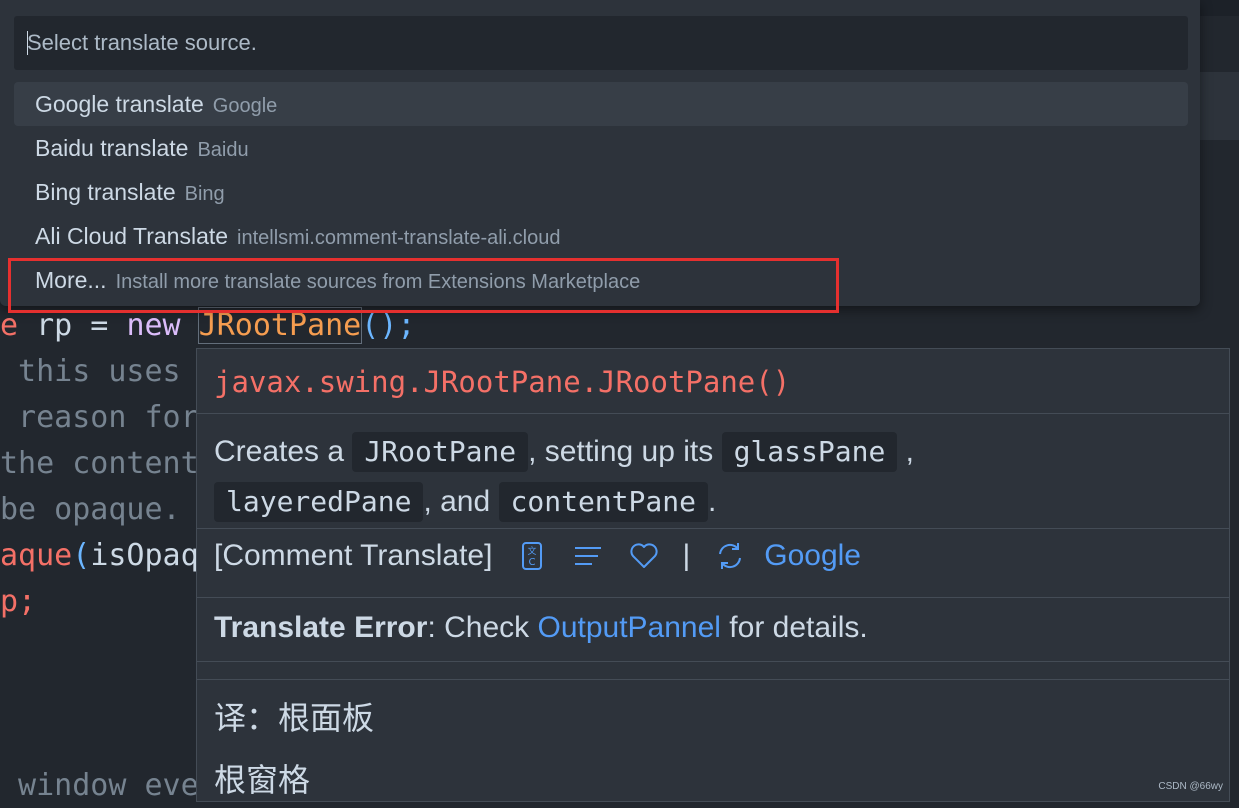 The height and width of the screenshot is (808, 1239). What do you see at coordinates (388, 325) in the screenshot?
I see `code-token: ();` at bounding box center [388, 325].